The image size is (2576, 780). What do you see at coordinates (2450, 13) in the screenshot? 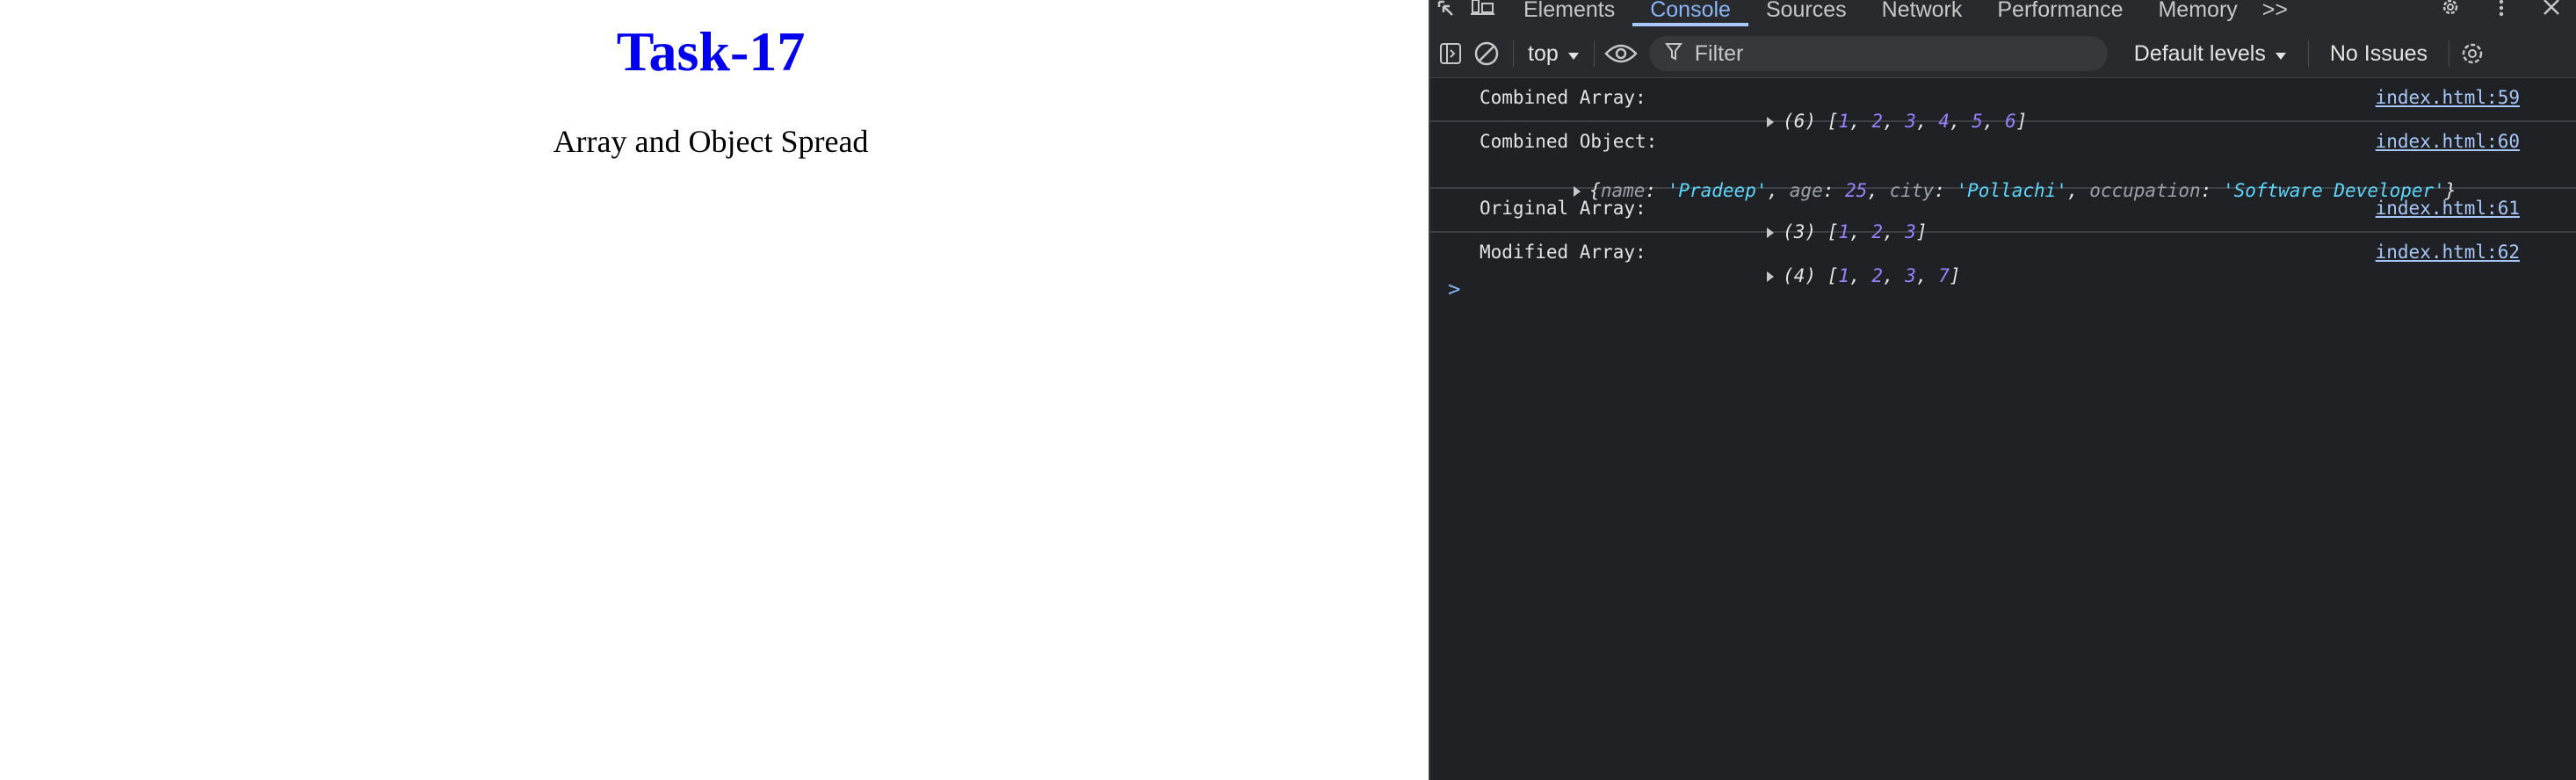
I see `settings-gear-icon` at bounding box center [2450, 13].